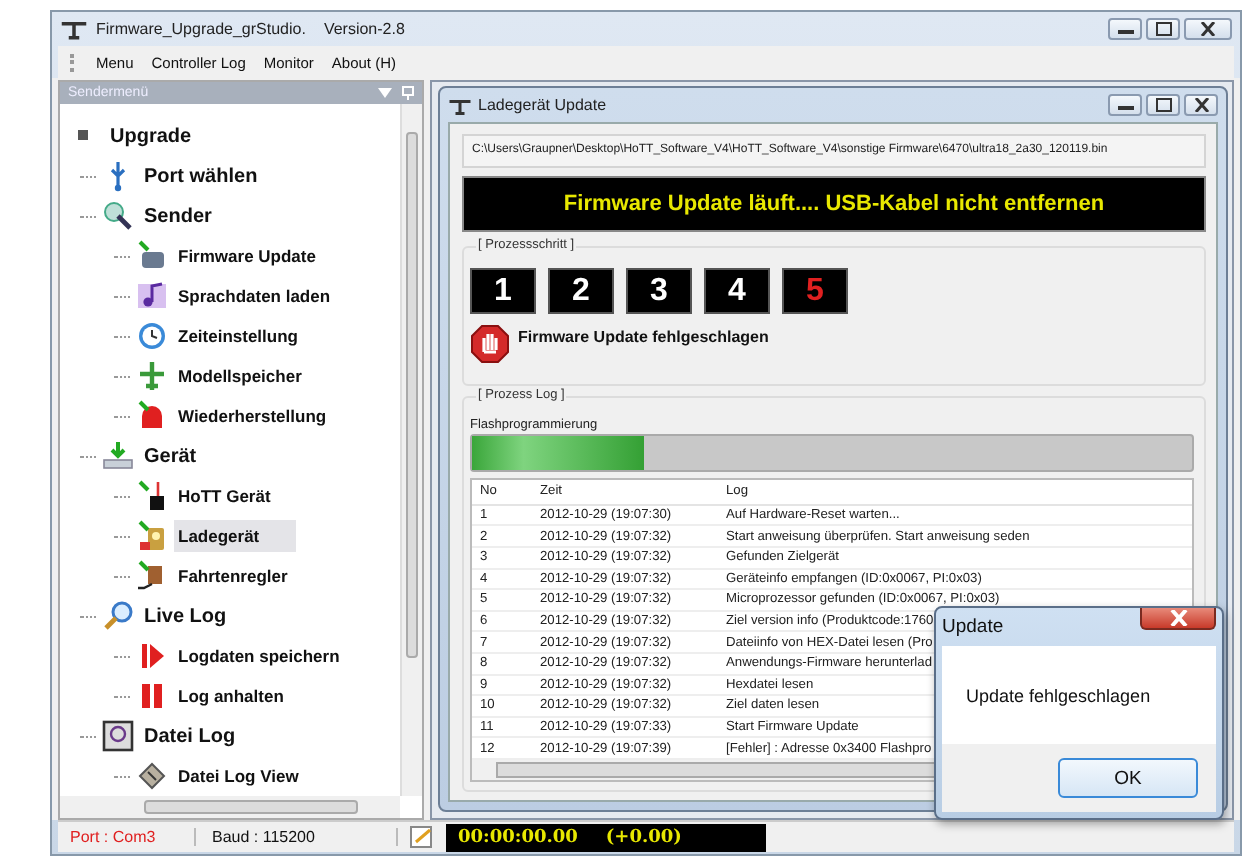 The image size is (1246, 860). Describe the element at coordinates (659, 291) in the screenshot. I see `step-indicator: 3` at that location.